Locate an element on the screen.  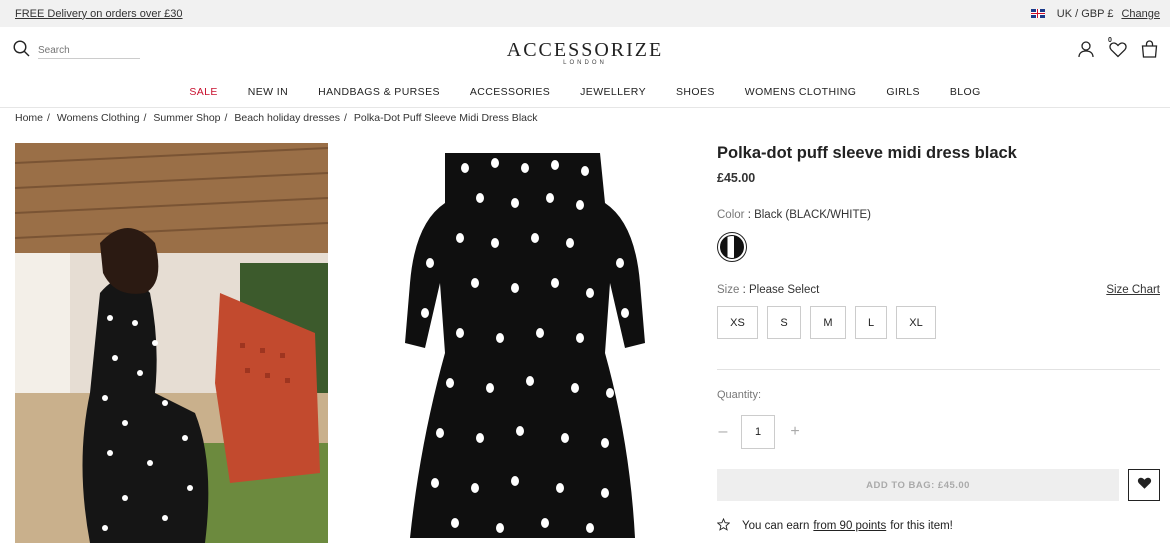
uk-flag-icon is located at coordinates (1037, 13).